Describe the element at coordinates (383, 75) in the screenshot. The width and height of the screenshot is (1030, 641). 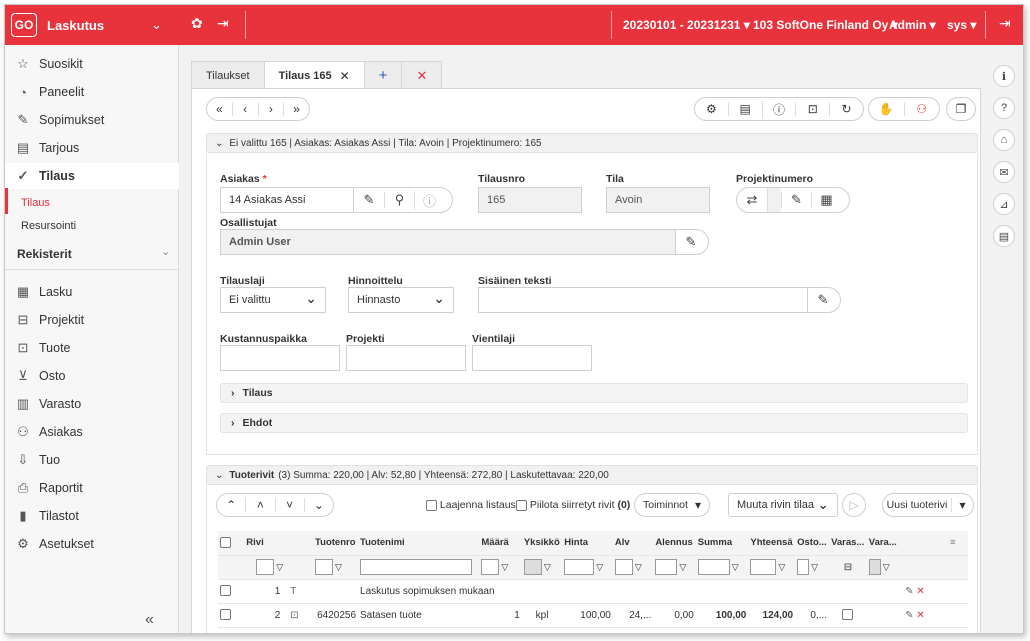
I see `new-tab-button: +` at that location.